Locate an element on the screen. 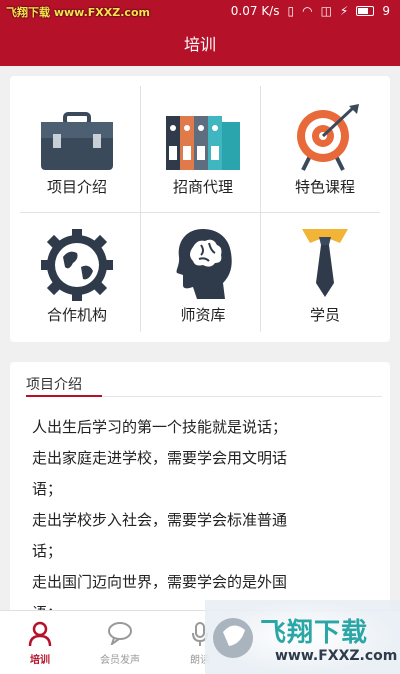  vibrate-icon: ▯ is located at coordinates (291, 11).